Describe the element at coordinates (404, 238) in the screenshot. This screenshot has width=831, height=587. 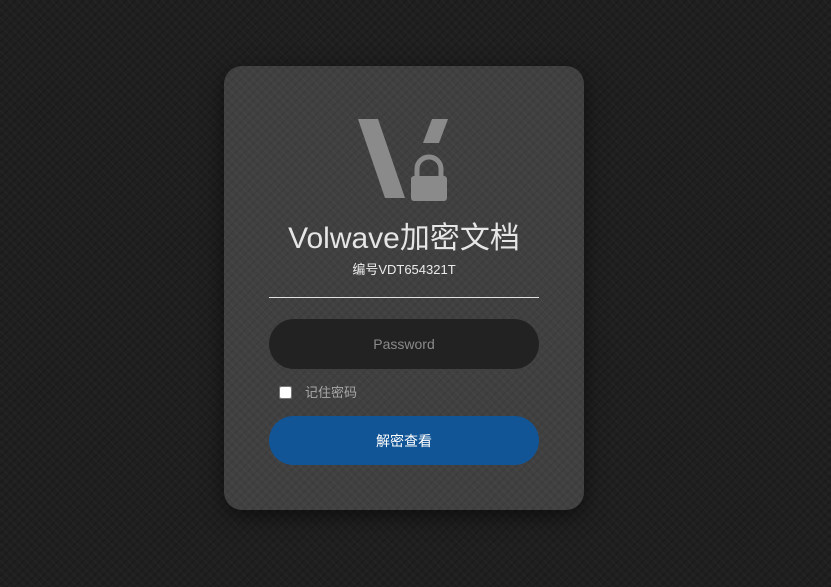
I see `document-title: Volwave加密文档` at that location.